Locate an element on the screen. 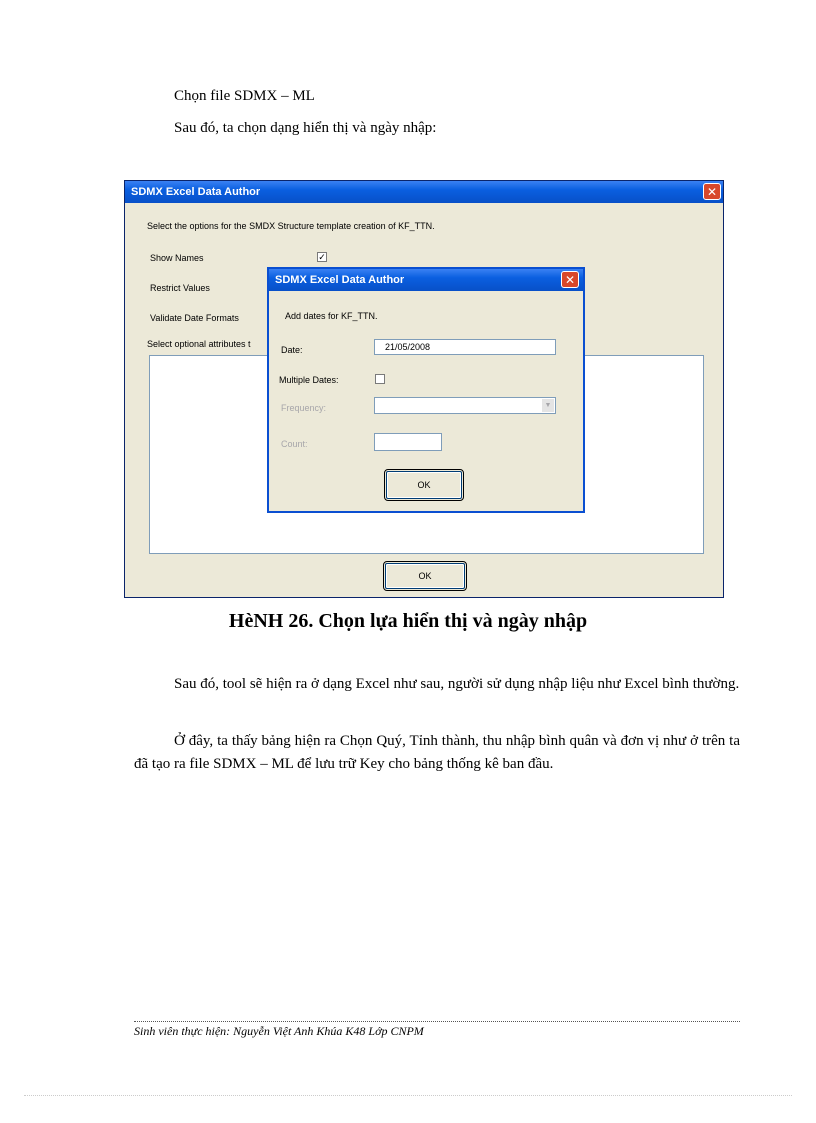 The height and width of the screenshot is (1123, 816). show-names-checkbox: ✓ is located at coordinates (322, 257).